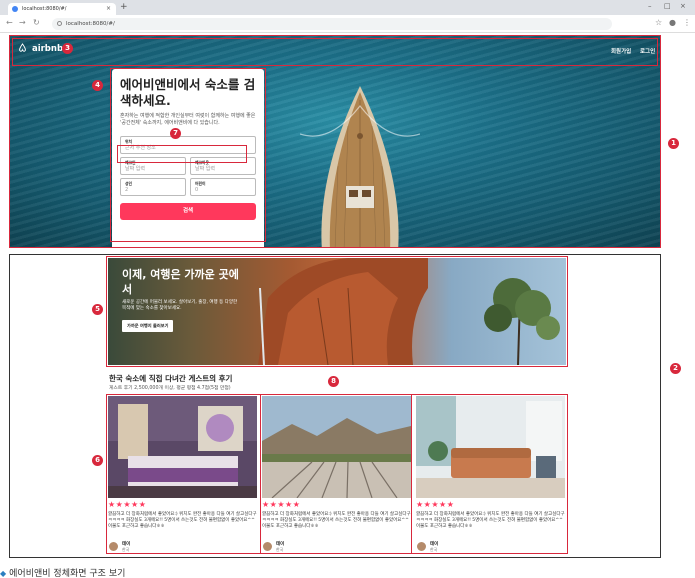 Image resolution: width=695 pixels, height=578 pixels. What do you see at coordinates (332, 24) in the screenshot?
I see `address-bar: localhost:8080/#/` at bounding box center [332, 24].